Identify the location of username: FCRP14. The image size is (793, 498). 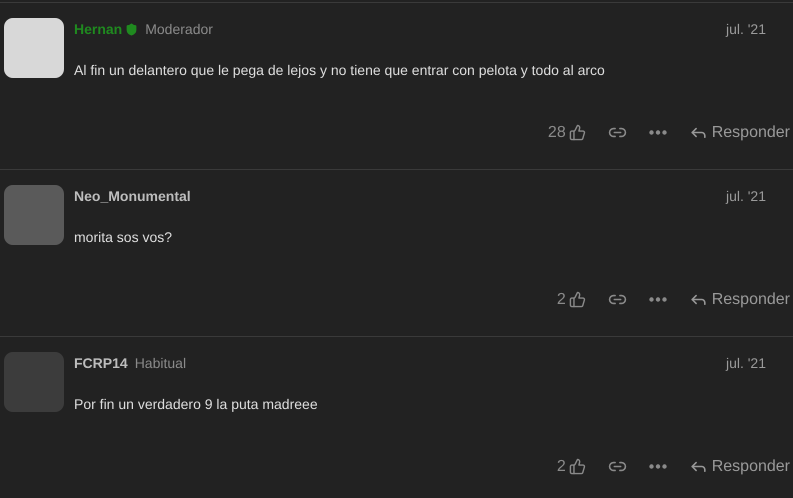
(101, 363).